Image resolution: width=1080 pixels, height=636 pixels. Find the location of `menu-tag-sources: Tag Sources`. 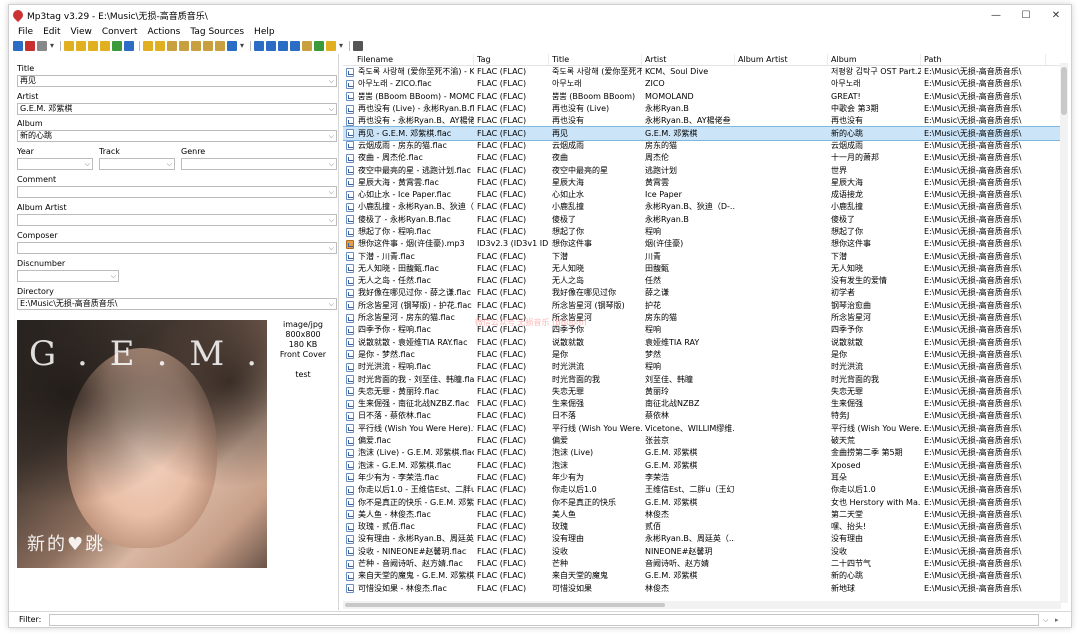

menu-tag-sources: Tag Sources is located at coordinates (217, 32).